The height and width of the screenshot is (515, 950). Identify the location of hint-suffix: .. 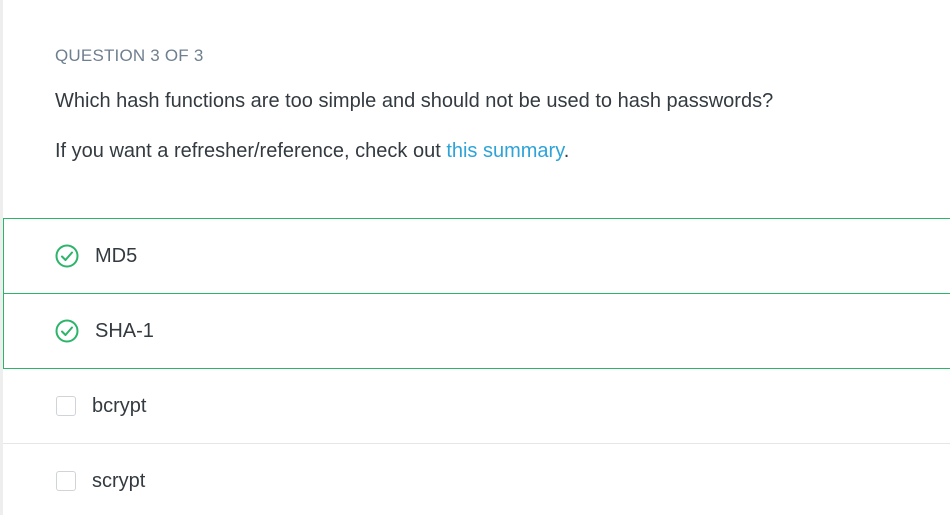
(566, 151).